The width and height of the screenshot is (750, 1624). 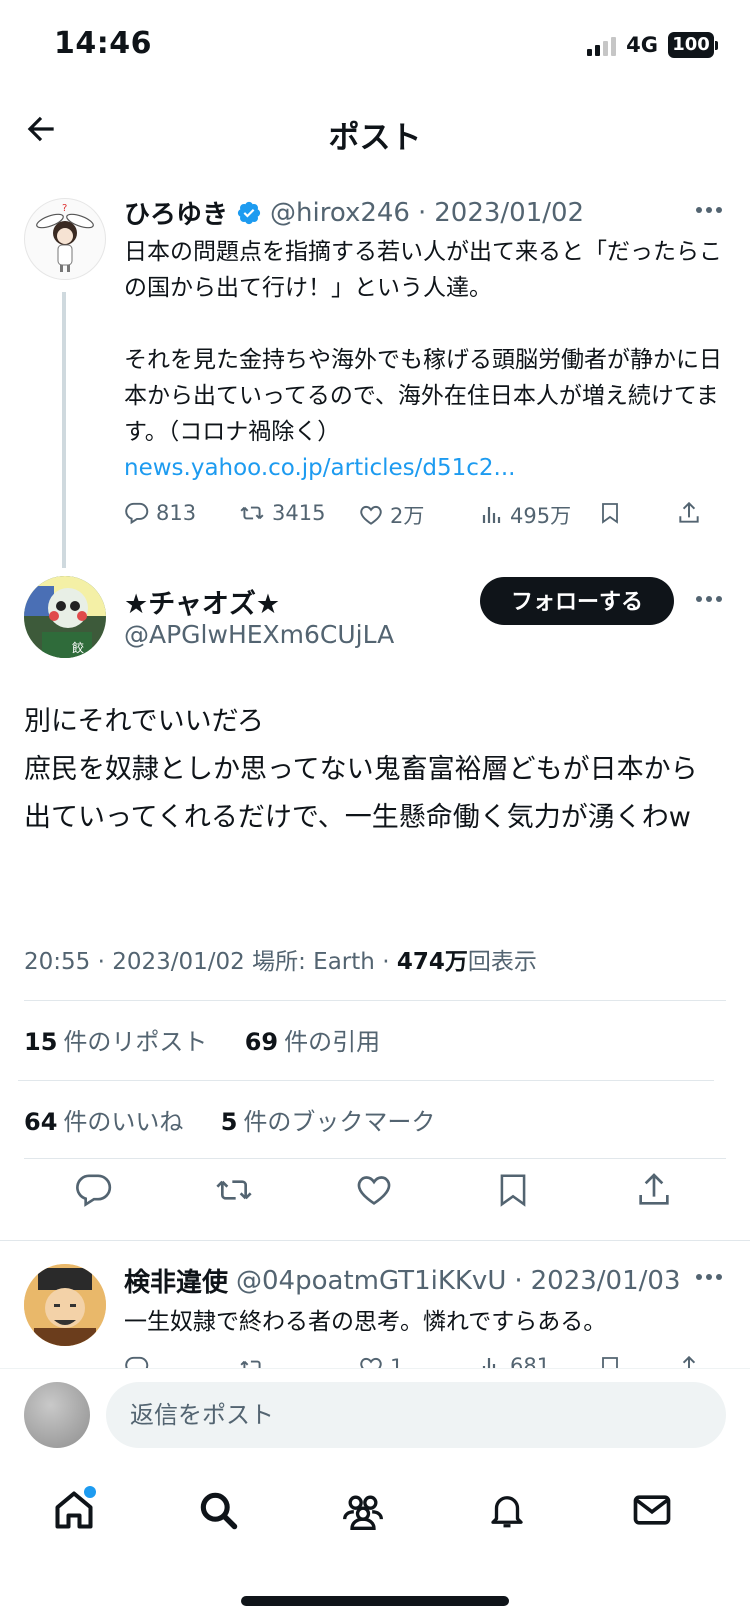 I want to click on avatar: ?, so click(x=65, y=239).